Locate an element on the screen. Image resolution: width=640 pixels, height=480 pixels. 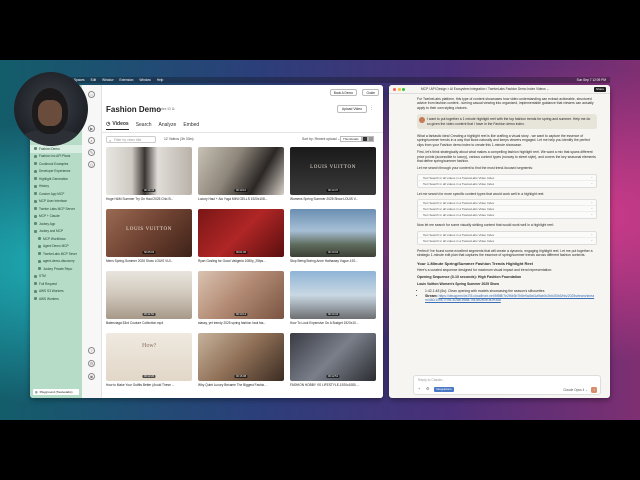
video-thumbnail: 00:10:04 is located at coordinates (333, 233).